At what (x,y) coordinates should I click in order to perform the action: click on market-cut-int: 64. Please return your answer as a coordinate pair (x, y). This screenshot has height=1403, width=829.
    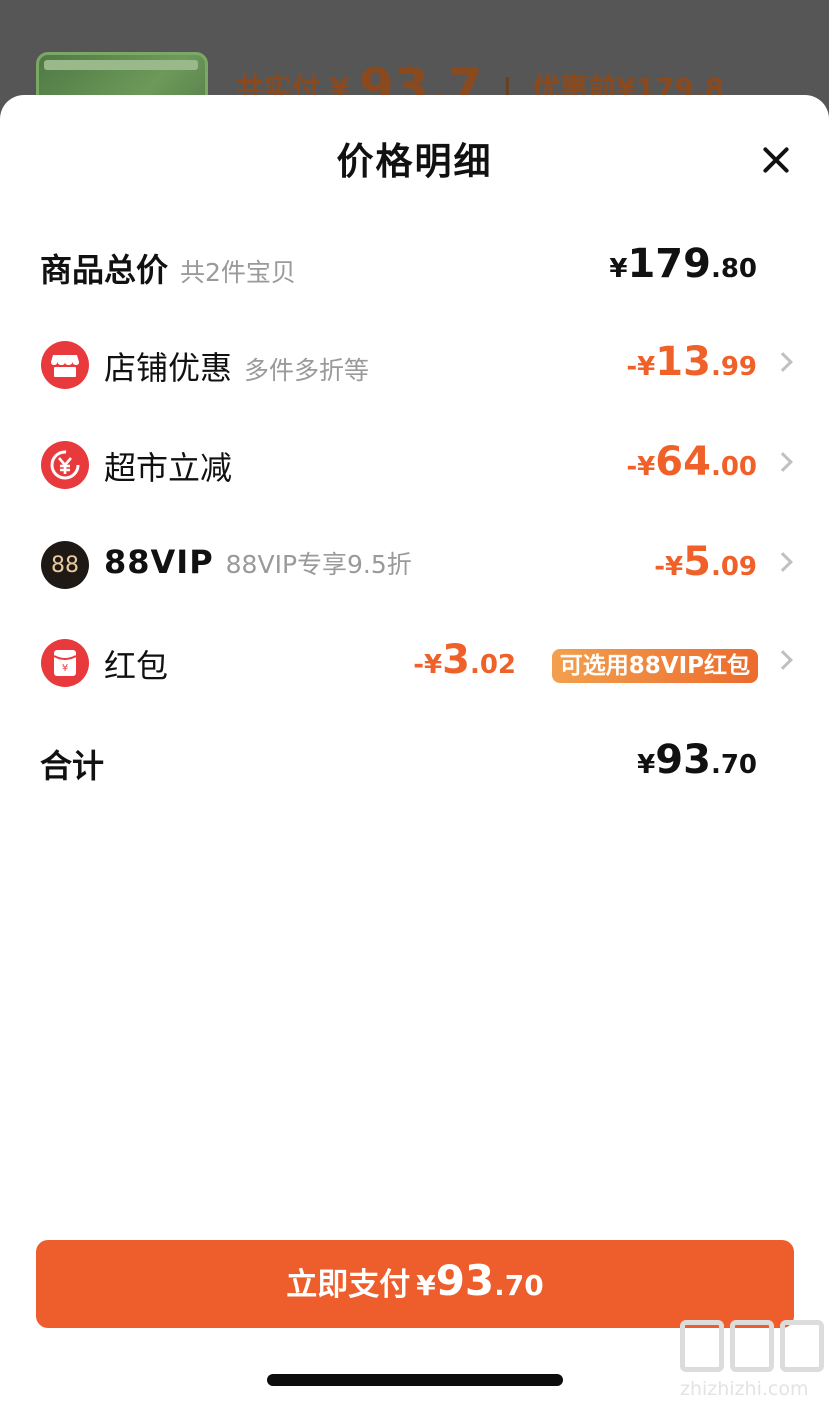
    Looking at the image, I should click on (683, 462).